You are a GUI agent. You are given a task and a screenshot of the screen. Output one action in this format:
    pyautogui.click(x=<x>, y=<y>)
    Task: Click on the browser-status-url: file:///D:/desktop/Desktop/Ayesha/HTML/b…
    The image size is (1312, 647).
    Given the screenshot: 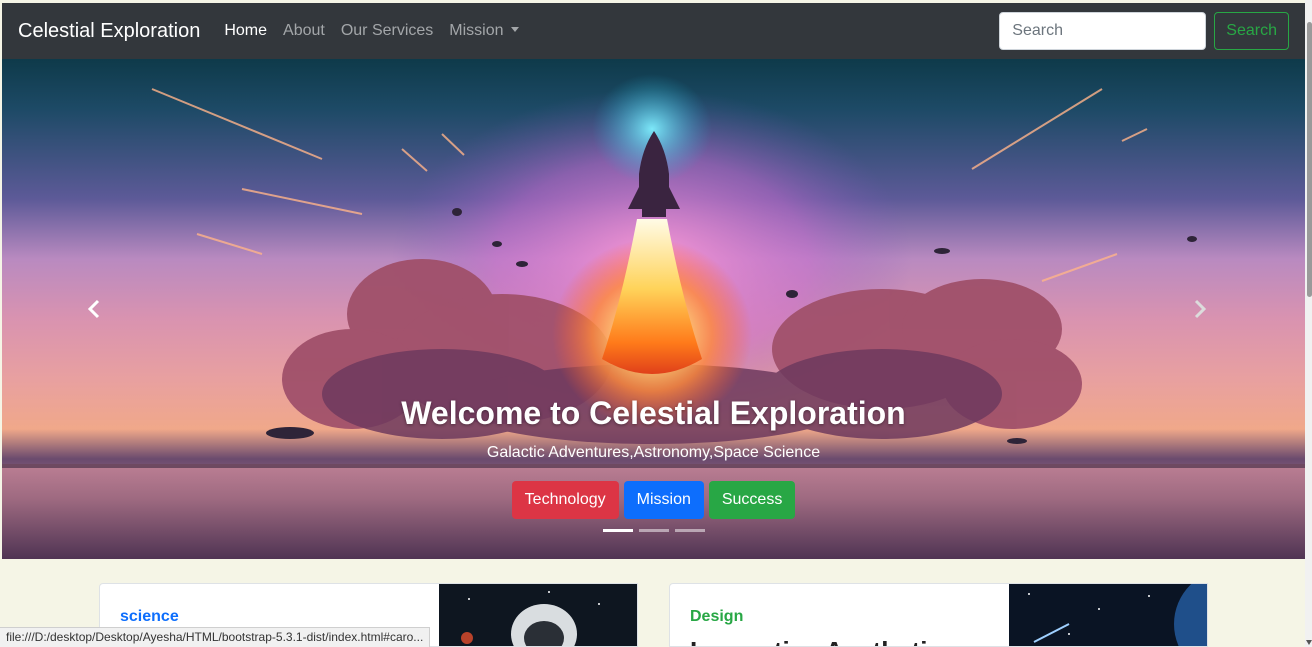 What is the action you would take?
    pyautogui.click(x=215, y=637)
    